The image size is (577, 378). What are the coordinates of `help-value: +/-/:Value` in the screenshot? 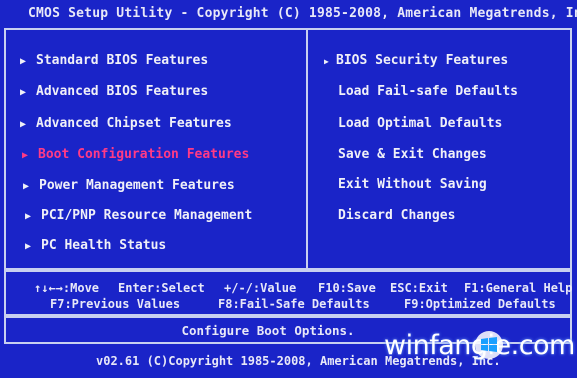 It's located at (260, 288).